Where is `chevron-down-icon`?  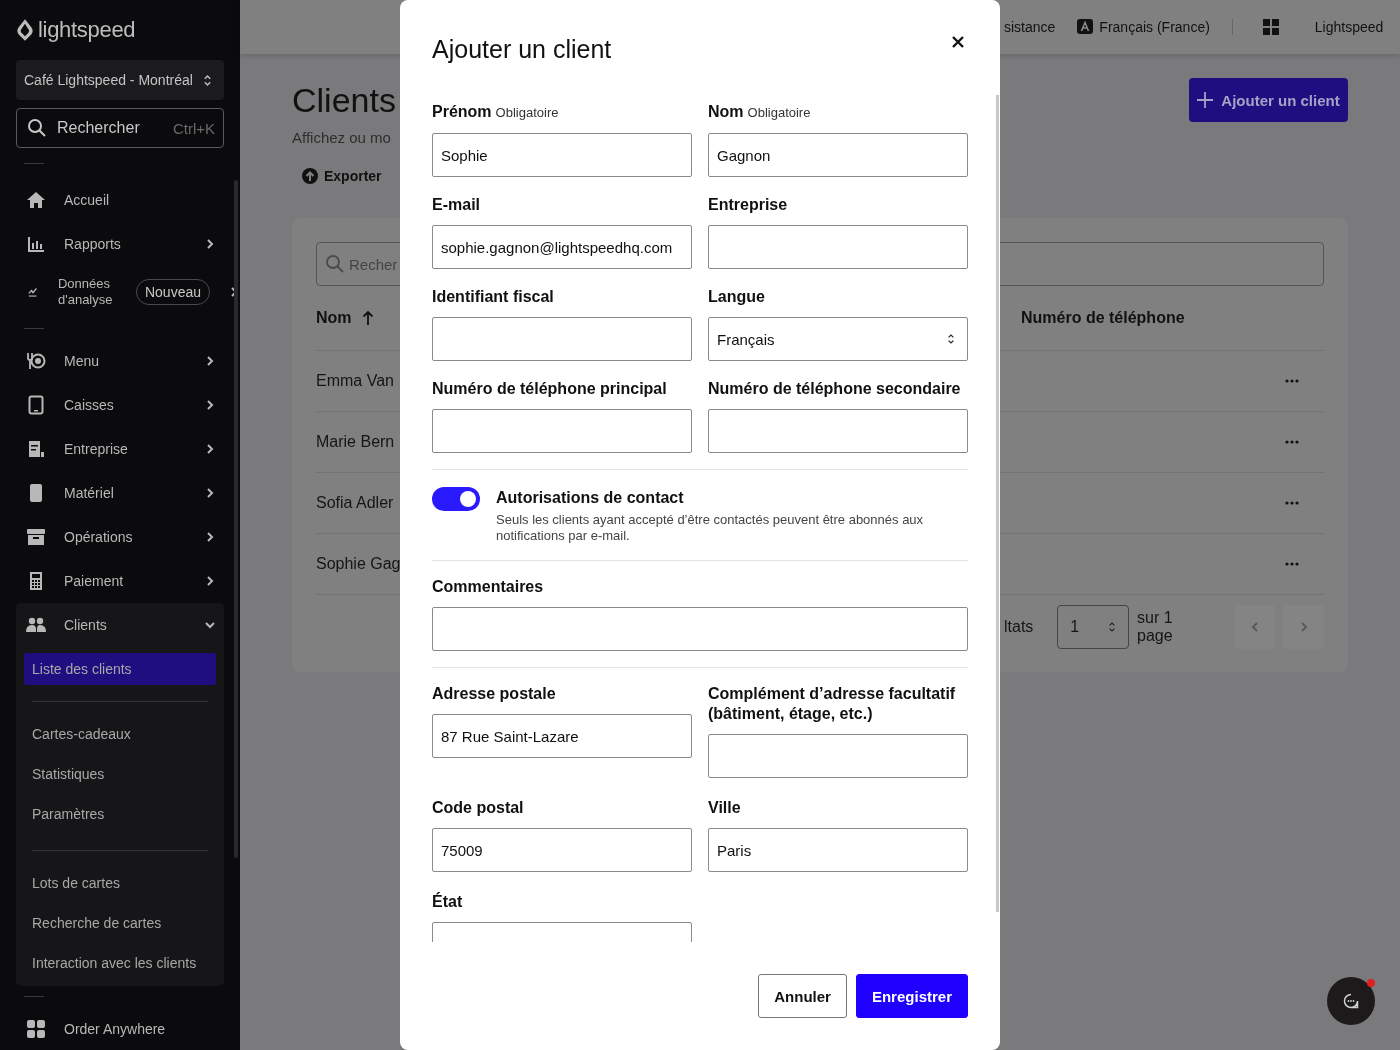 chevron-down-icon is located at coordinates (210, 625).